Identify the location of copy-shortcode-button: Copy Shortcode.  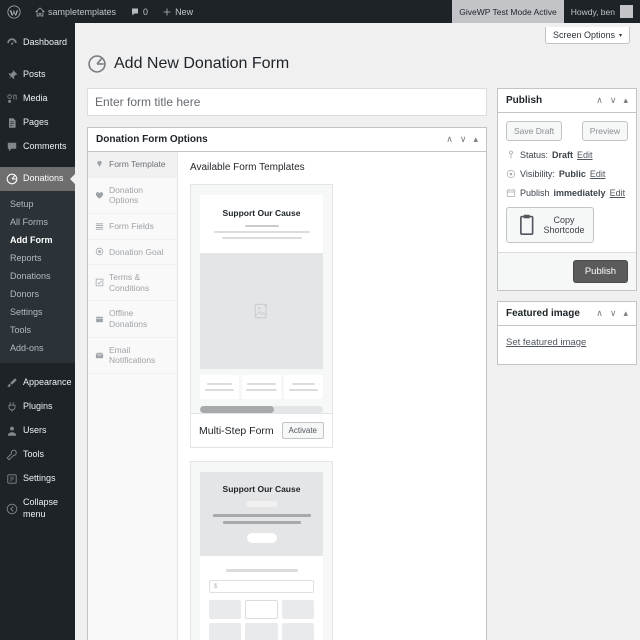
(550, 225).